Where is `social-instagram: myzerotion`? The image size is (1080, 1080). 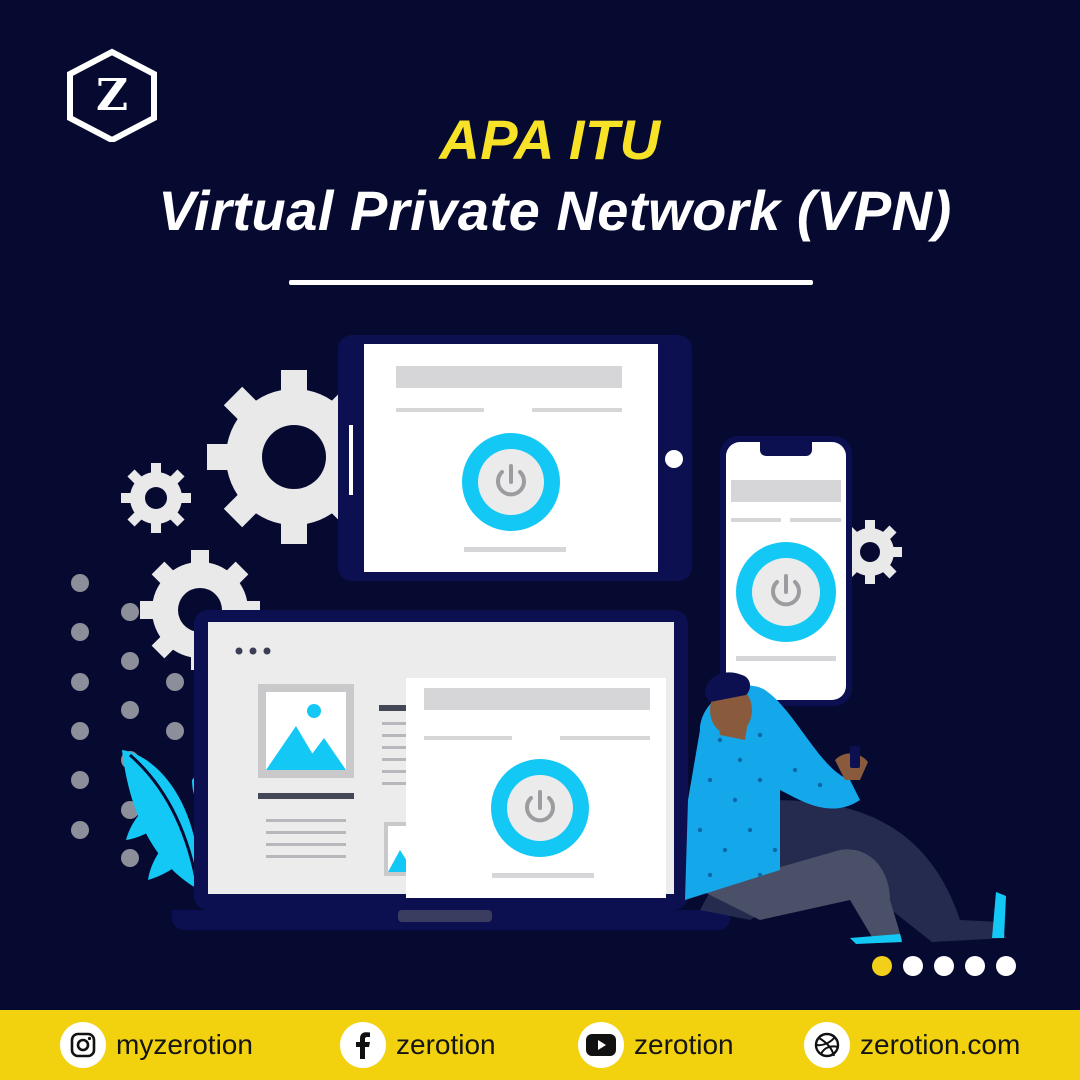
social-instagram: myzerotion is located at coordinates (156, 1045).